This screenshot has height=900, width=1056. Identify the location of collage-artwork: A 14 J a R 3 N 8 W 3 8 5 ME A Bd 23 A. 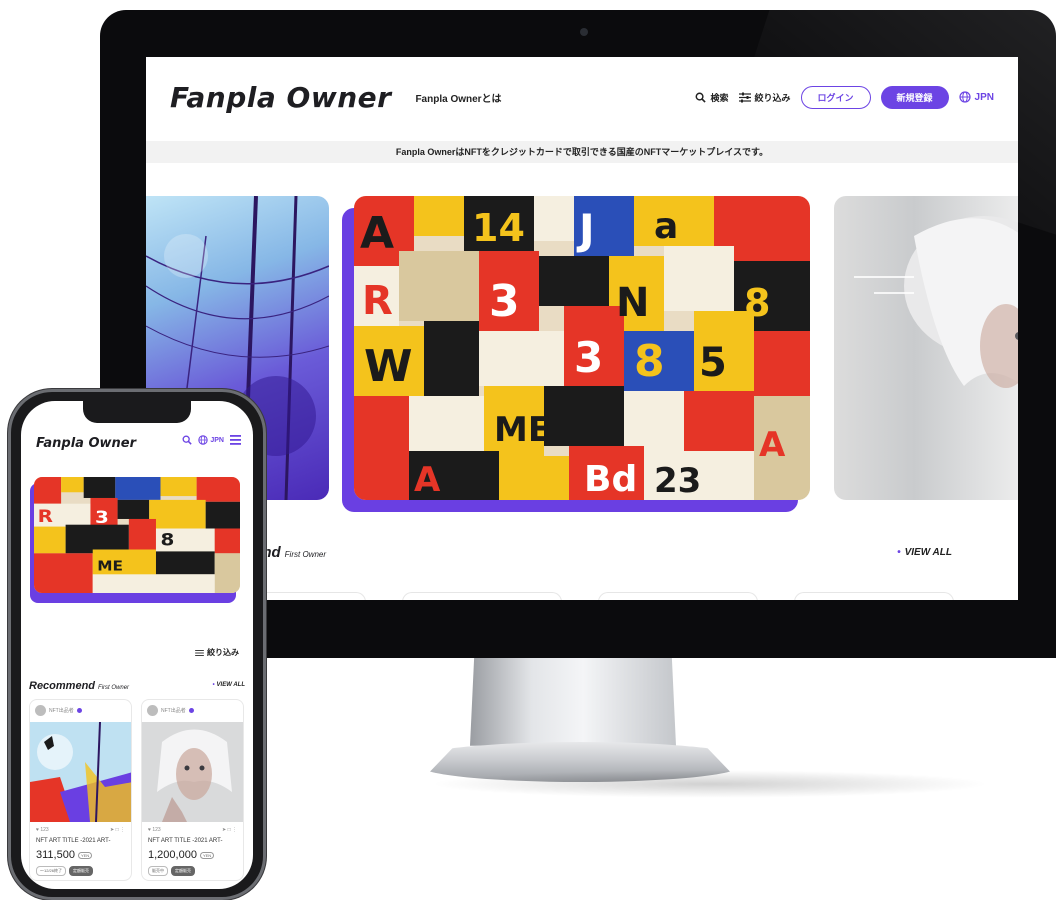
(582, 348).